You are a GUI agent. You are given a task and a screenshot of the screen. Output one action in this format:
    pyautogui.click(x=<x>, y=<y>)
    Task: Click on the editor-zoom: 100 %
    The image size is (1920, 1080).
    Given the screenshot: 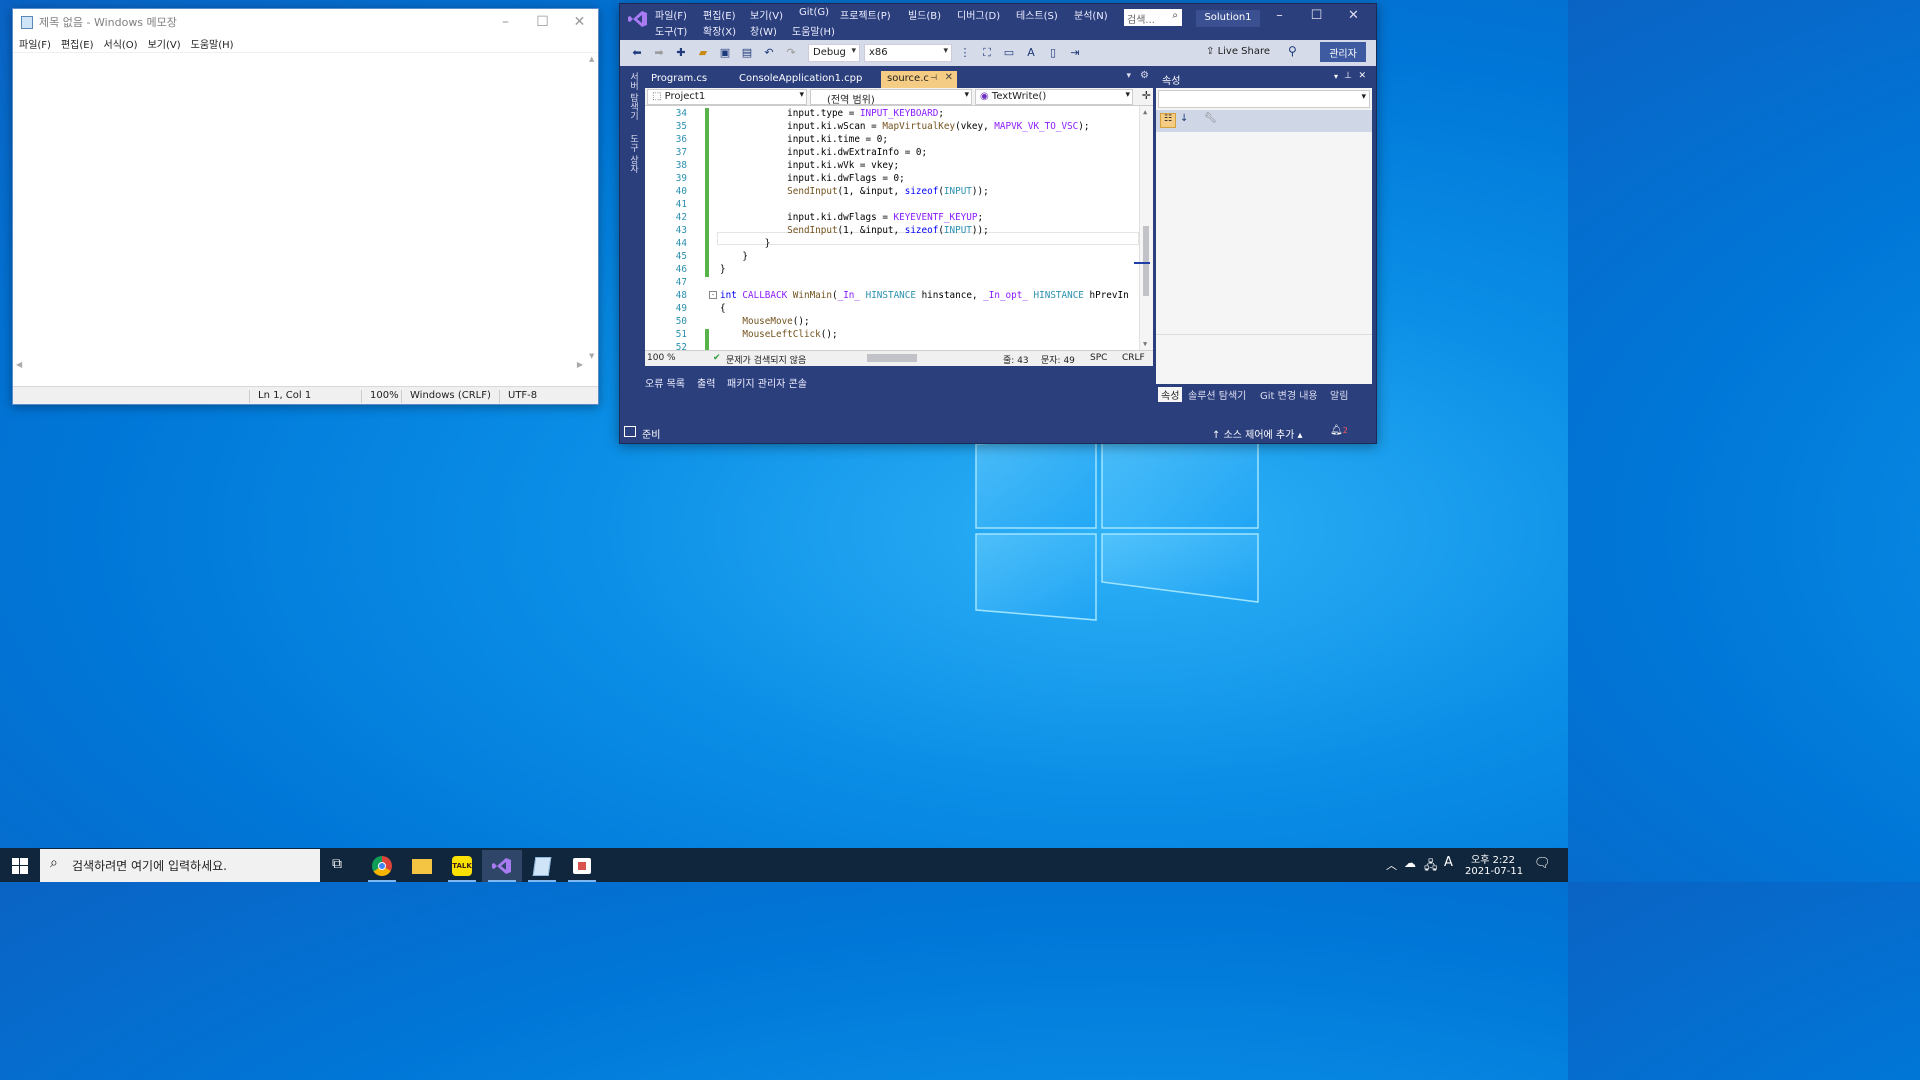 What is the action you would take?
    pyautogui.click(x=661, y=358)
    